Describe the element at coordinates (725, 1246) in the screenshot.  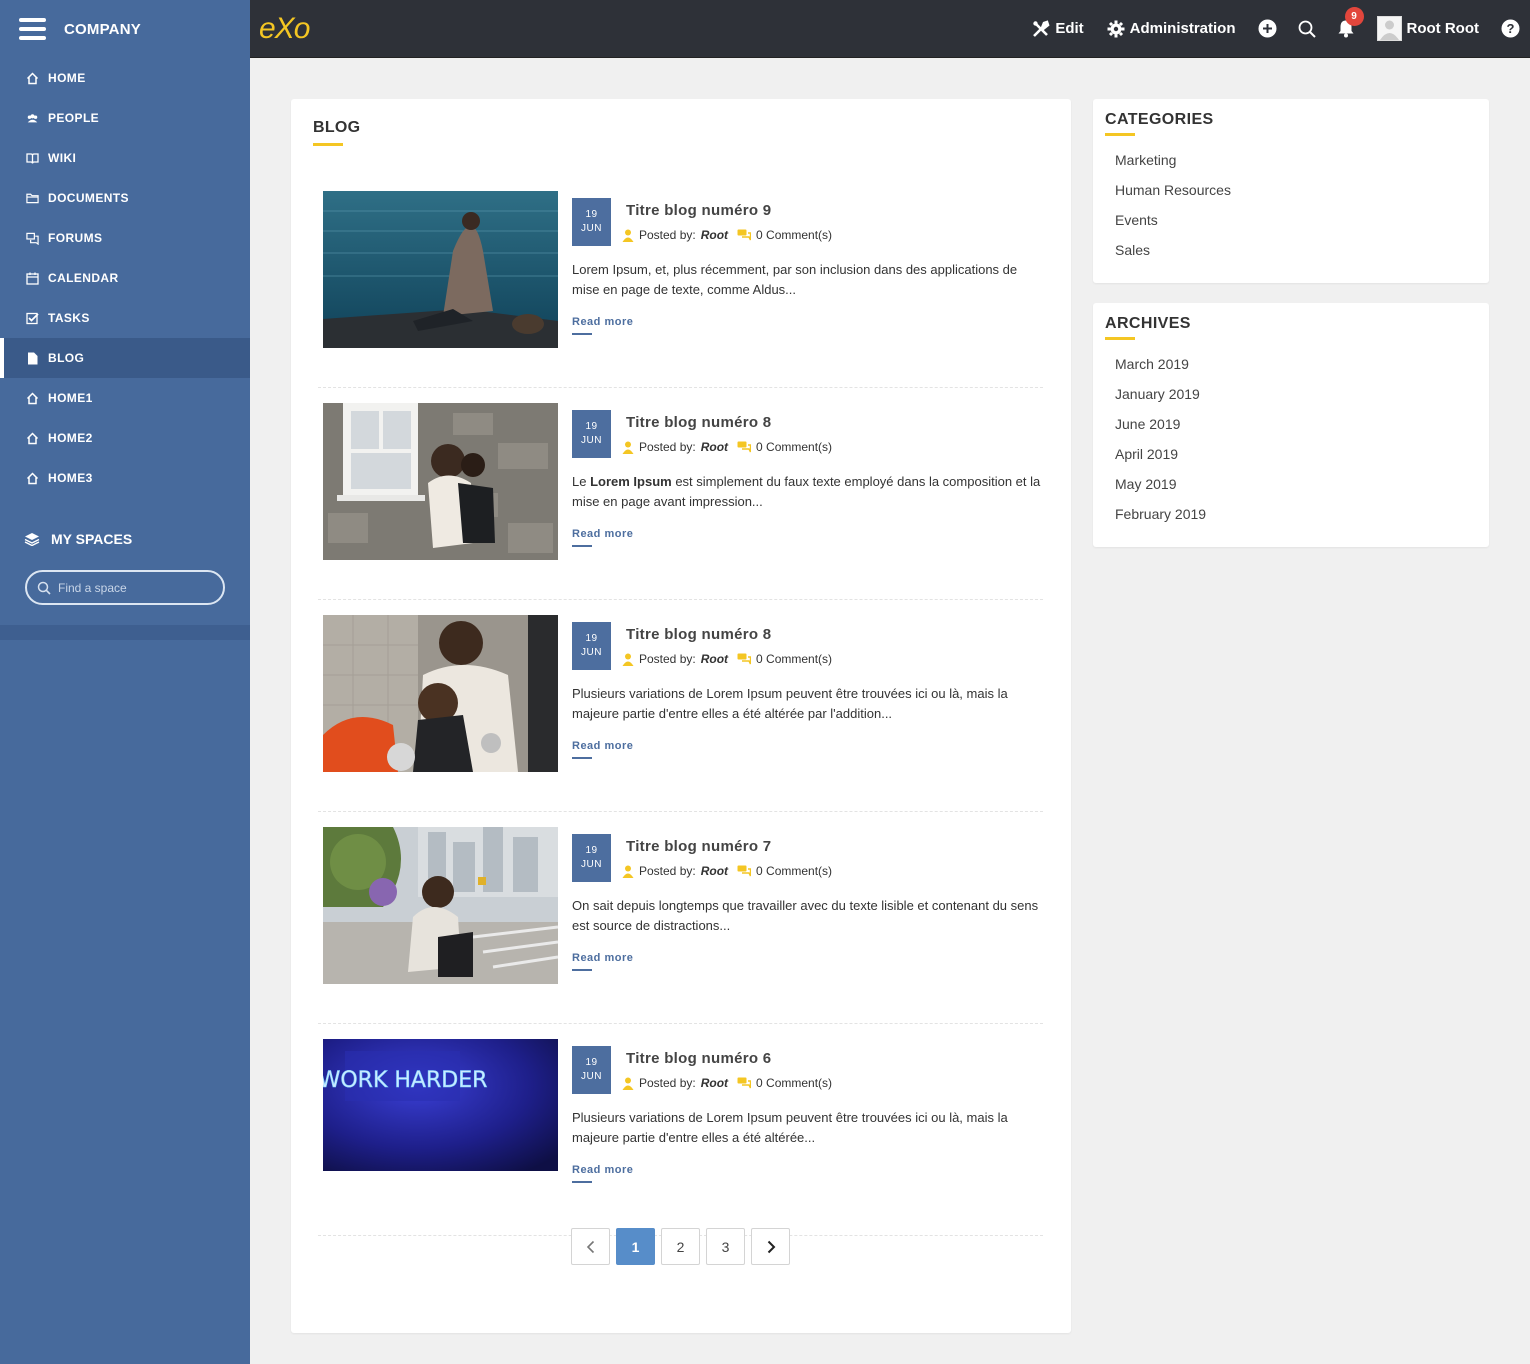
I see `page-button-3: 3` at that location.